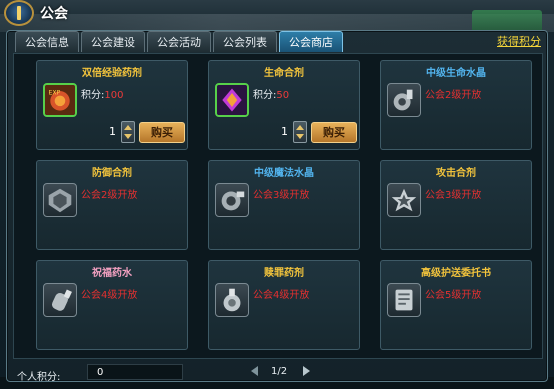  What do you see at coordinates (232, 100) in the screenshot?
I see `life-crystal-icon` at bounding box center [232, 100].